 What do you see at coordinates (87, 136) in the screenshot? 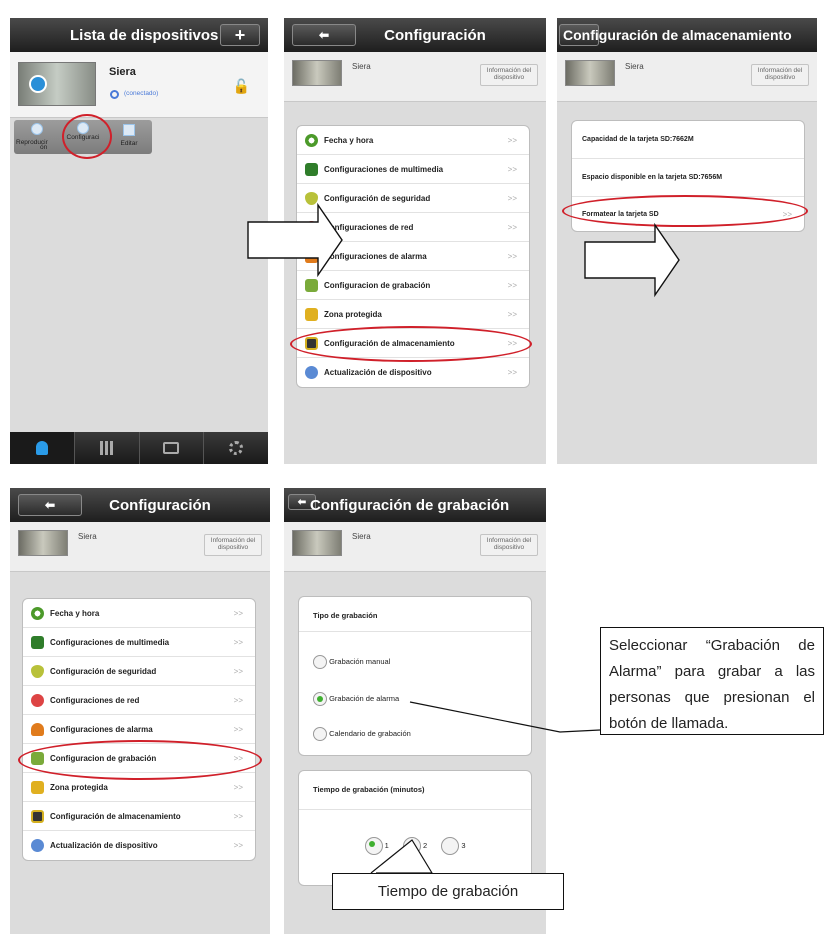
I see `highlight-oval-configuration` at bounding box center [87, 136].